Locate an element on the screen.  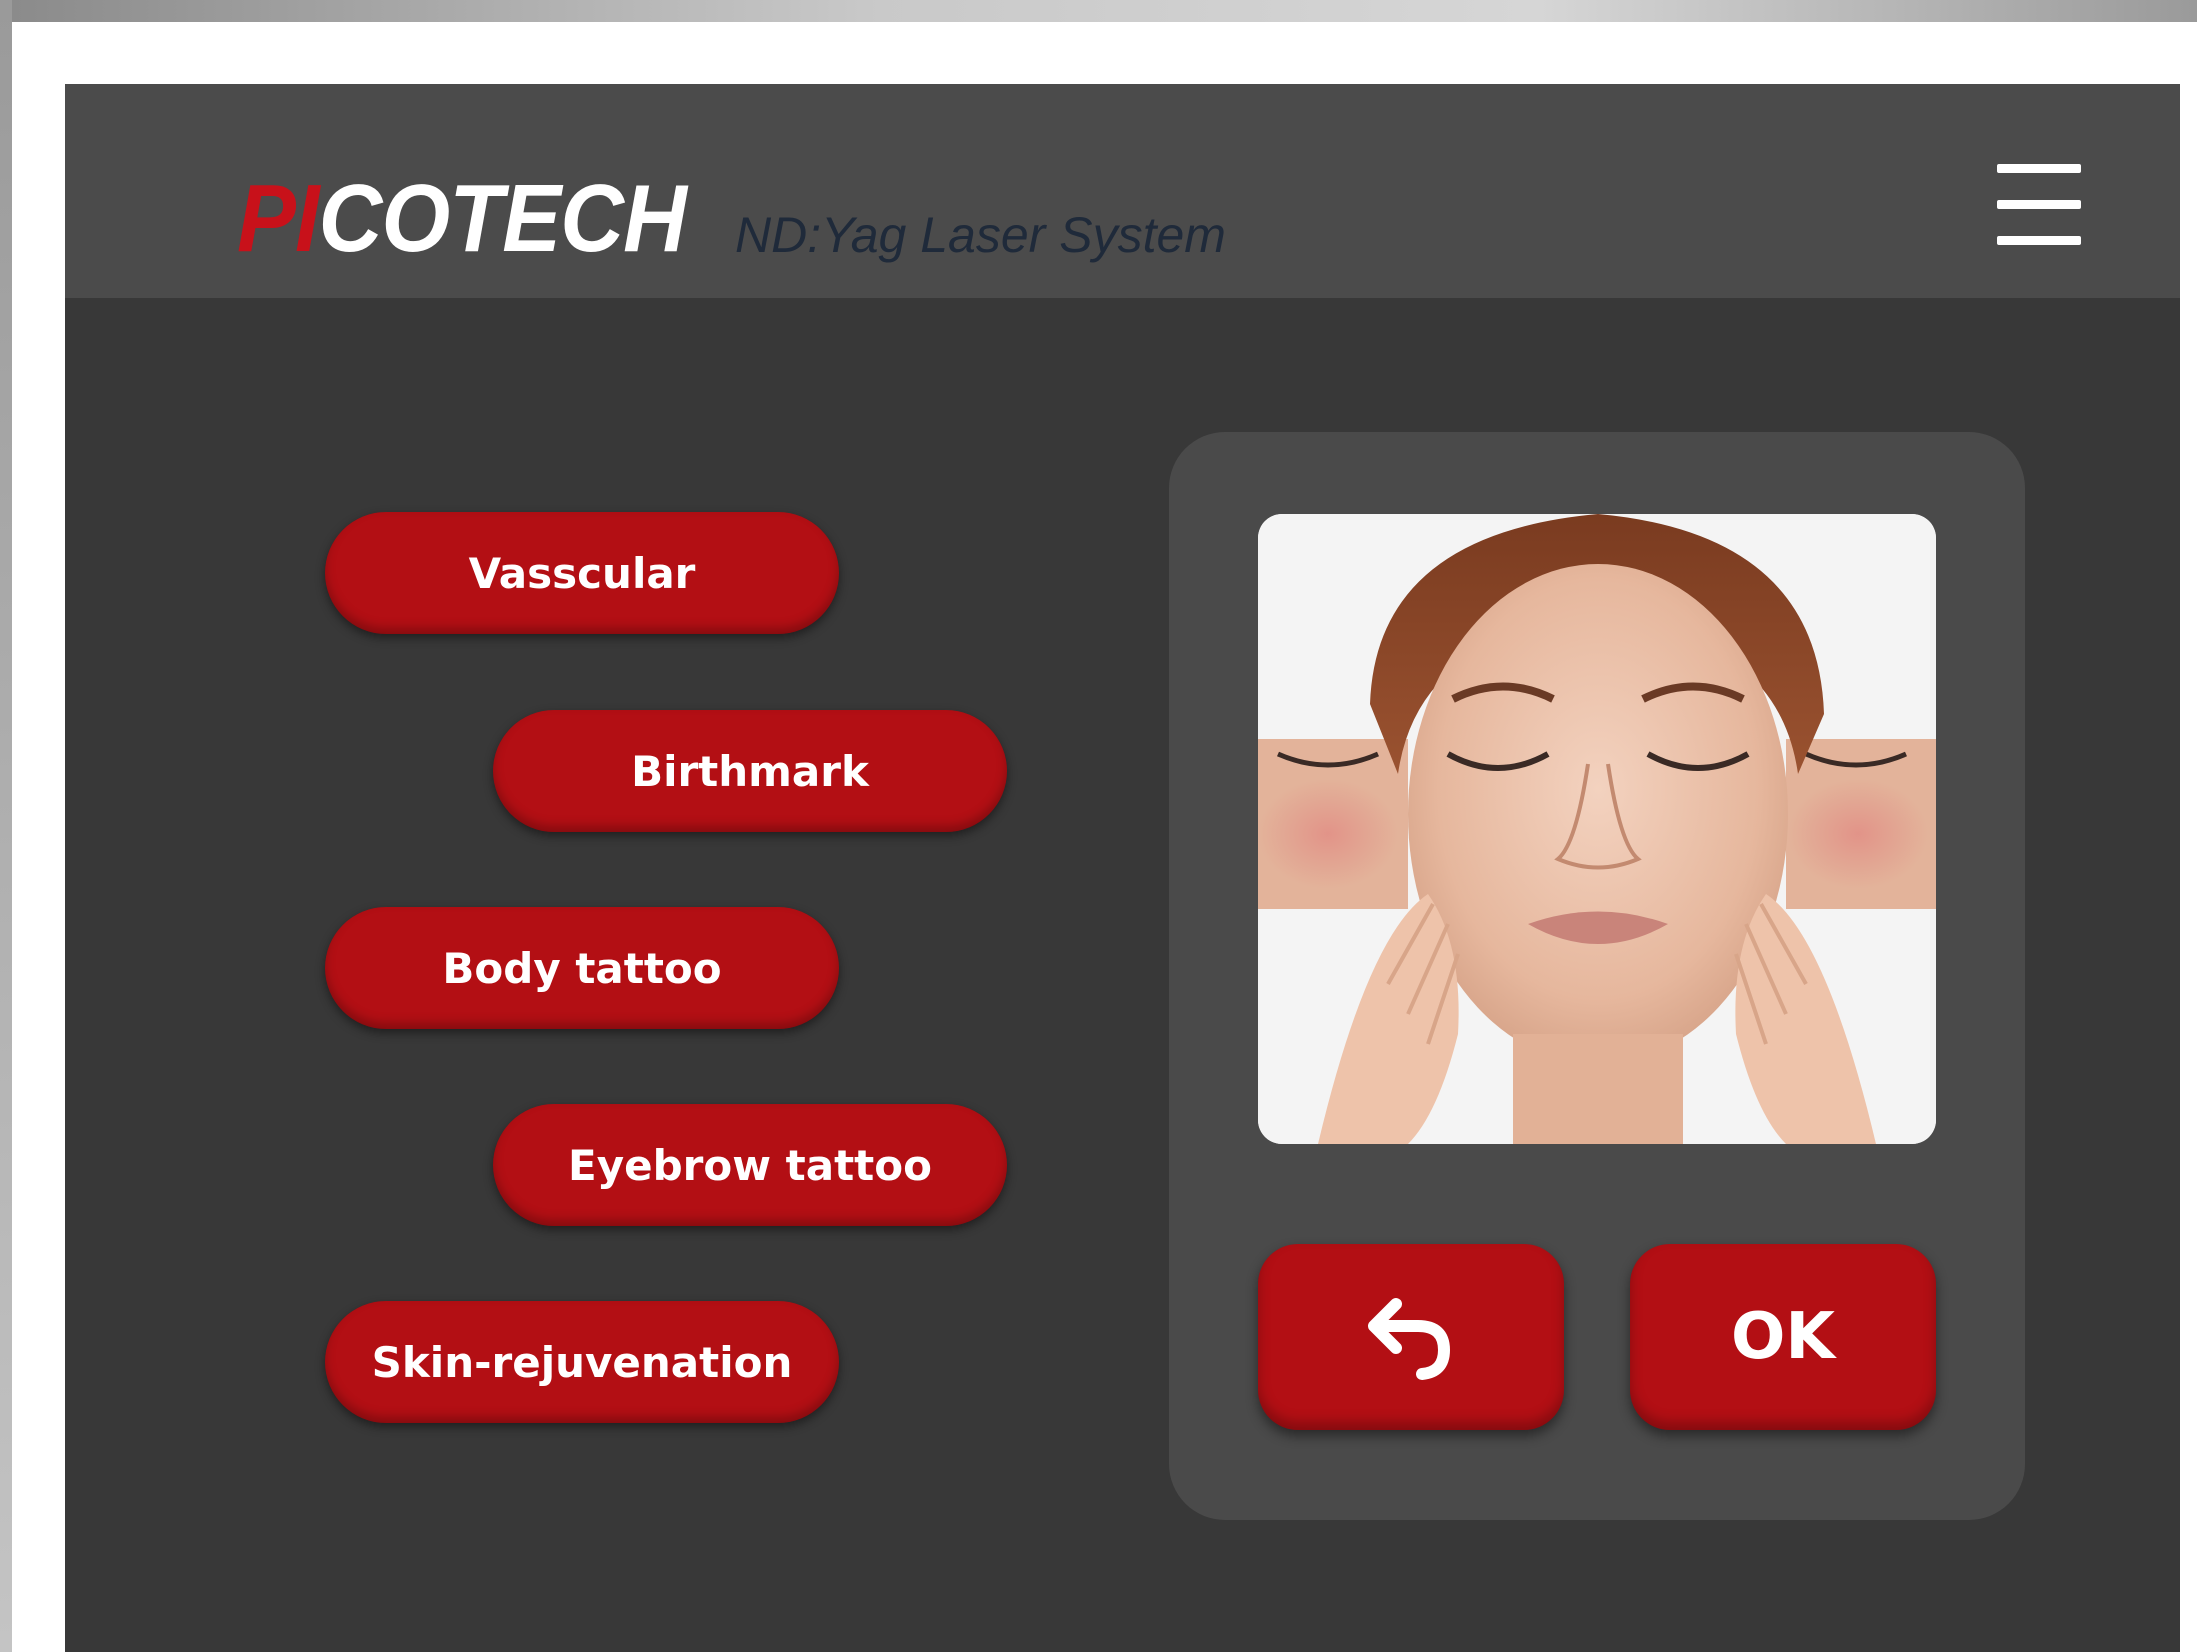
ok-button: OK is located at coordinates (1783, 1337).